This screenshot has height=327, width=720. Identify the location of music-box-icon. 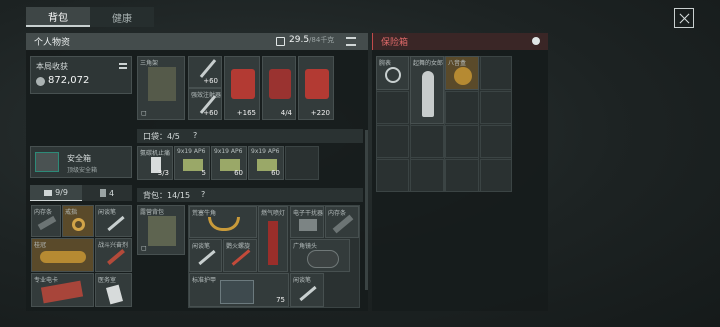
(463, 76).